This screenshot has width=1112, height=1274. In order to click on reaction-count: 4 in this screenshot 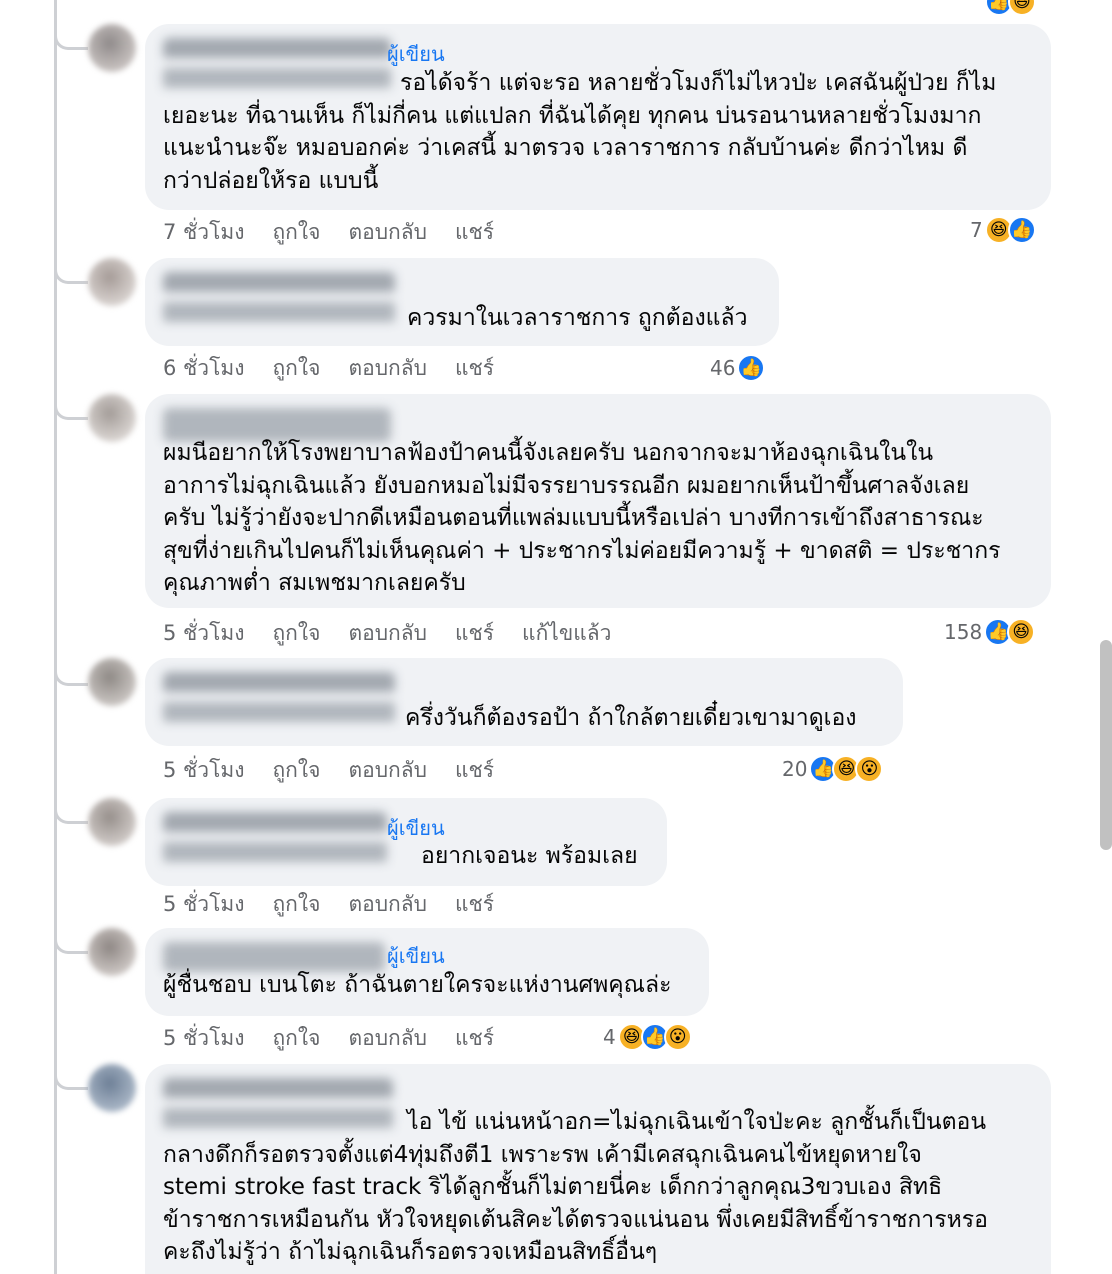, I will do `click(609, 1037)`.